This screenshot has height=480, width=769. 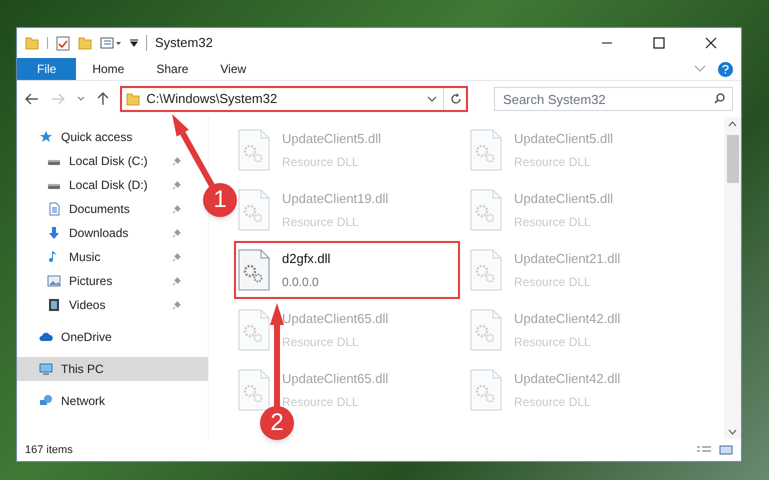 I want to click on sidebar-item: Videos, so click(x=100, y=305).